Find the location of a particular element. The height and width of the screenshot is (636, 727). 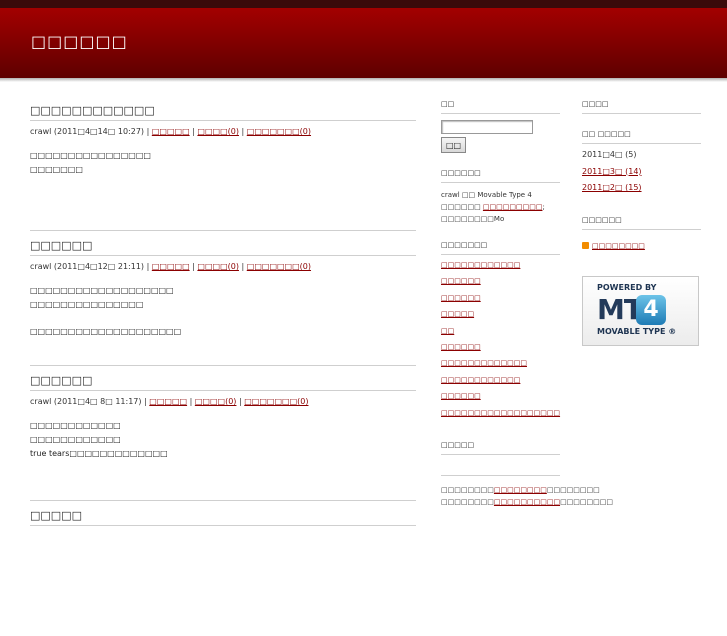

entry: □□□□□ is located at coordinates (223, 568).